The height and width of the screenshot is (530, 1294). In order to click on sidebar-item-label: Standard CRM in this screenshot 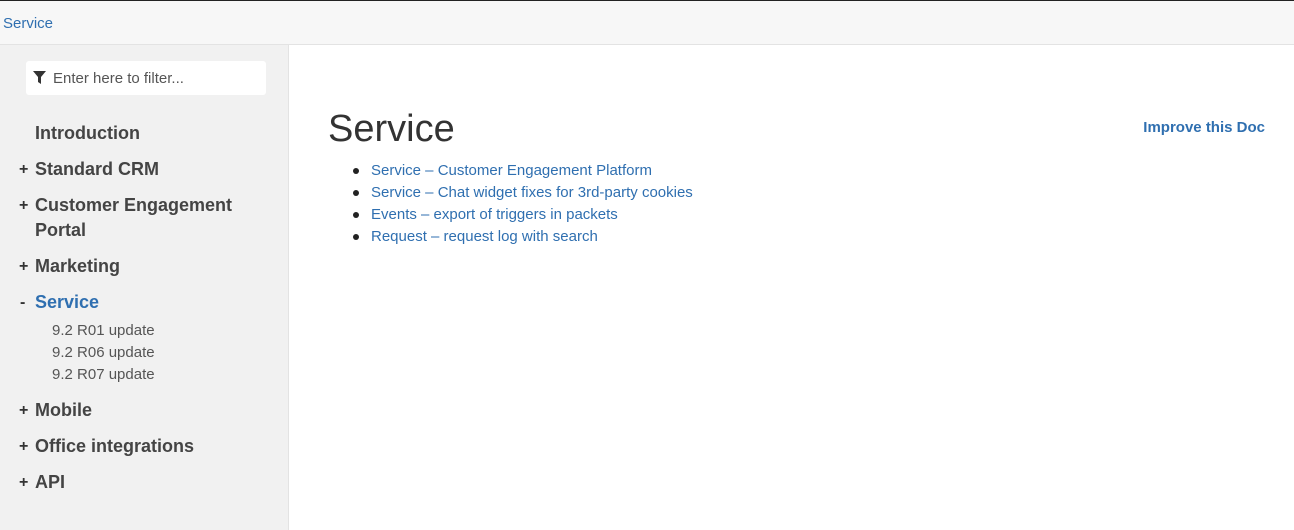, I will do `click(97, 169)`.